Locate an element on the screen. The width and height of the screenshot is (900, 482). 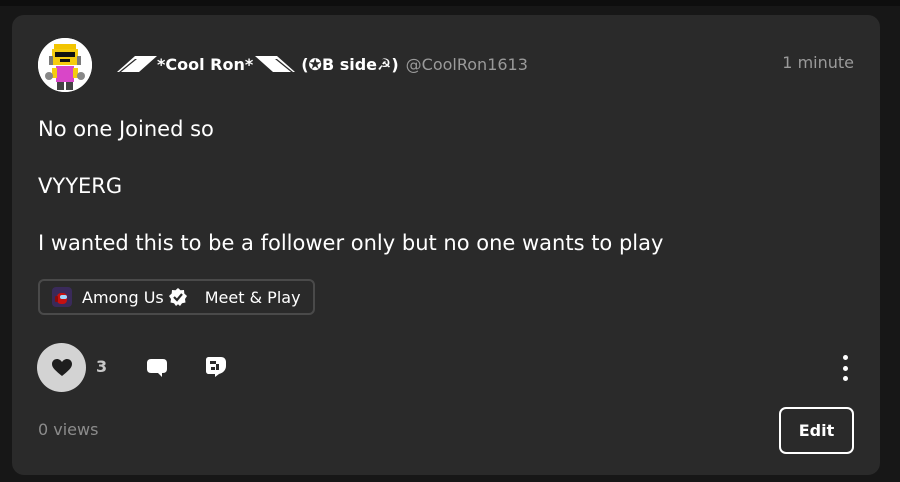
post-body-line: VYYERG is located at coordinates (80, 186).